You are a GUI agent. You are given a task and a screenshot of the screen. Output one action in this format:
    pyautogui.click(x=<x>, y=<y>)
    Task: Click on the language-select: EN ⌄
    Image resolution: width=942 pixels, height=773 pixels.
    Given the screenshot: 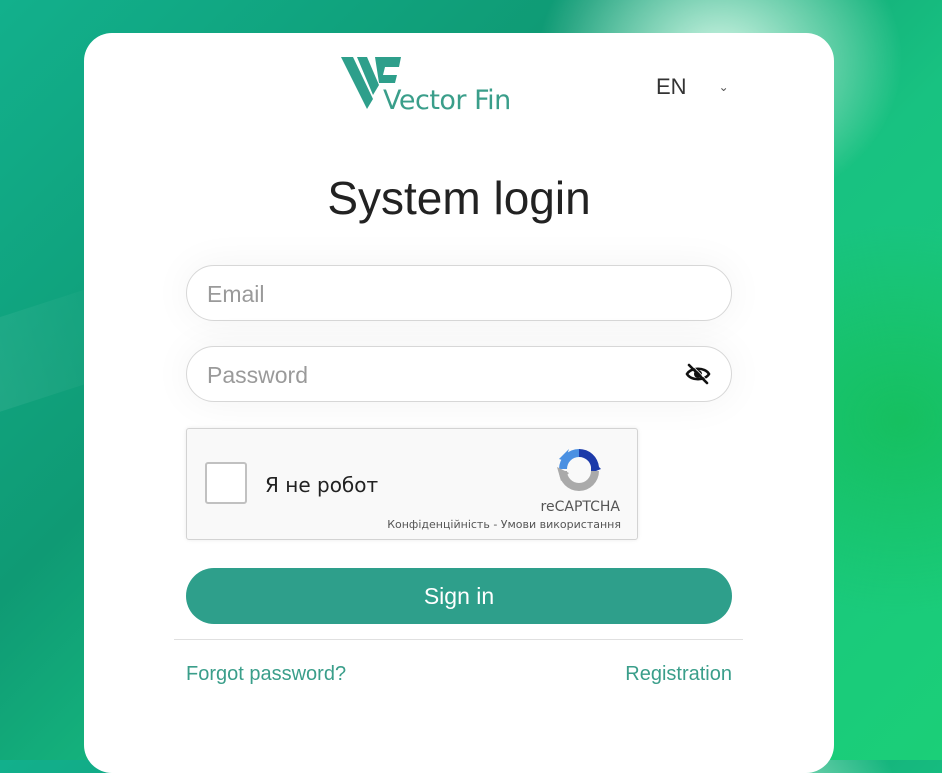 What is the action you would take?
    pyautogui.click(x=692, y=87)
    